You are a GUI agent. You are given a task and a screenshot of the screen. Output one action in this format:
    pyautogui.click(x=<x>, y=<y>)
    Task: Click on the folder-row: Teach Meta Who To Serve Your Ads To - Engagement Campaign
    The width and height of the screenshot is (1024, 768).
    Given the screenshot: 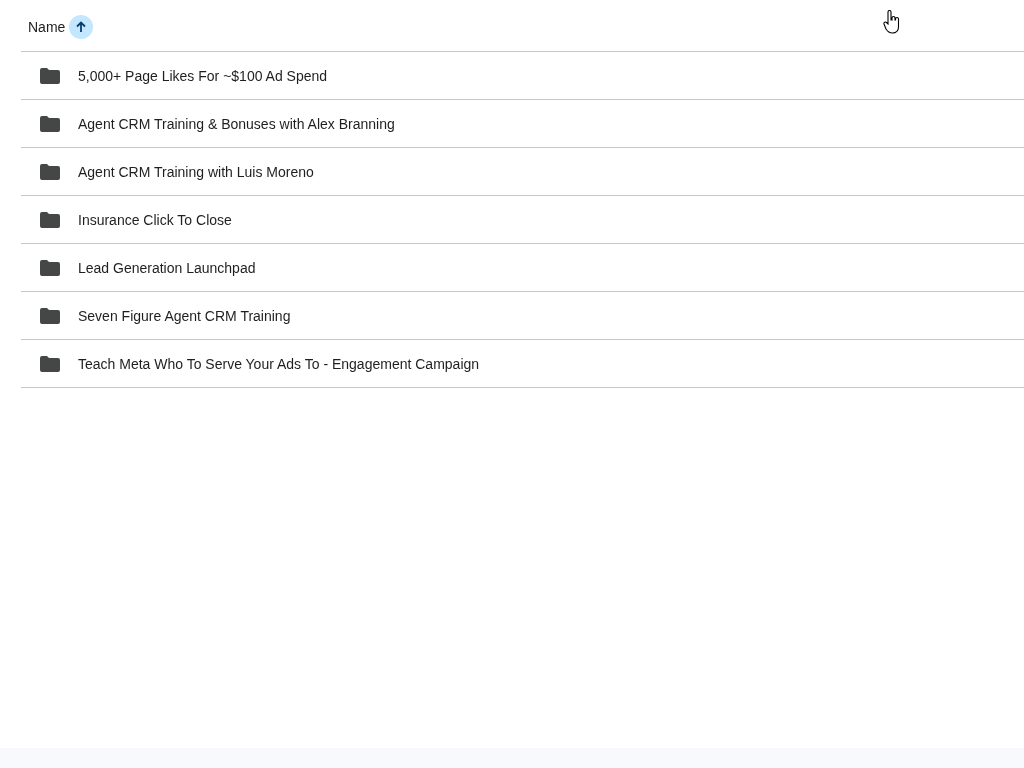 What is the action you would take?
    pyautogui.click(x=522, y=364)
    